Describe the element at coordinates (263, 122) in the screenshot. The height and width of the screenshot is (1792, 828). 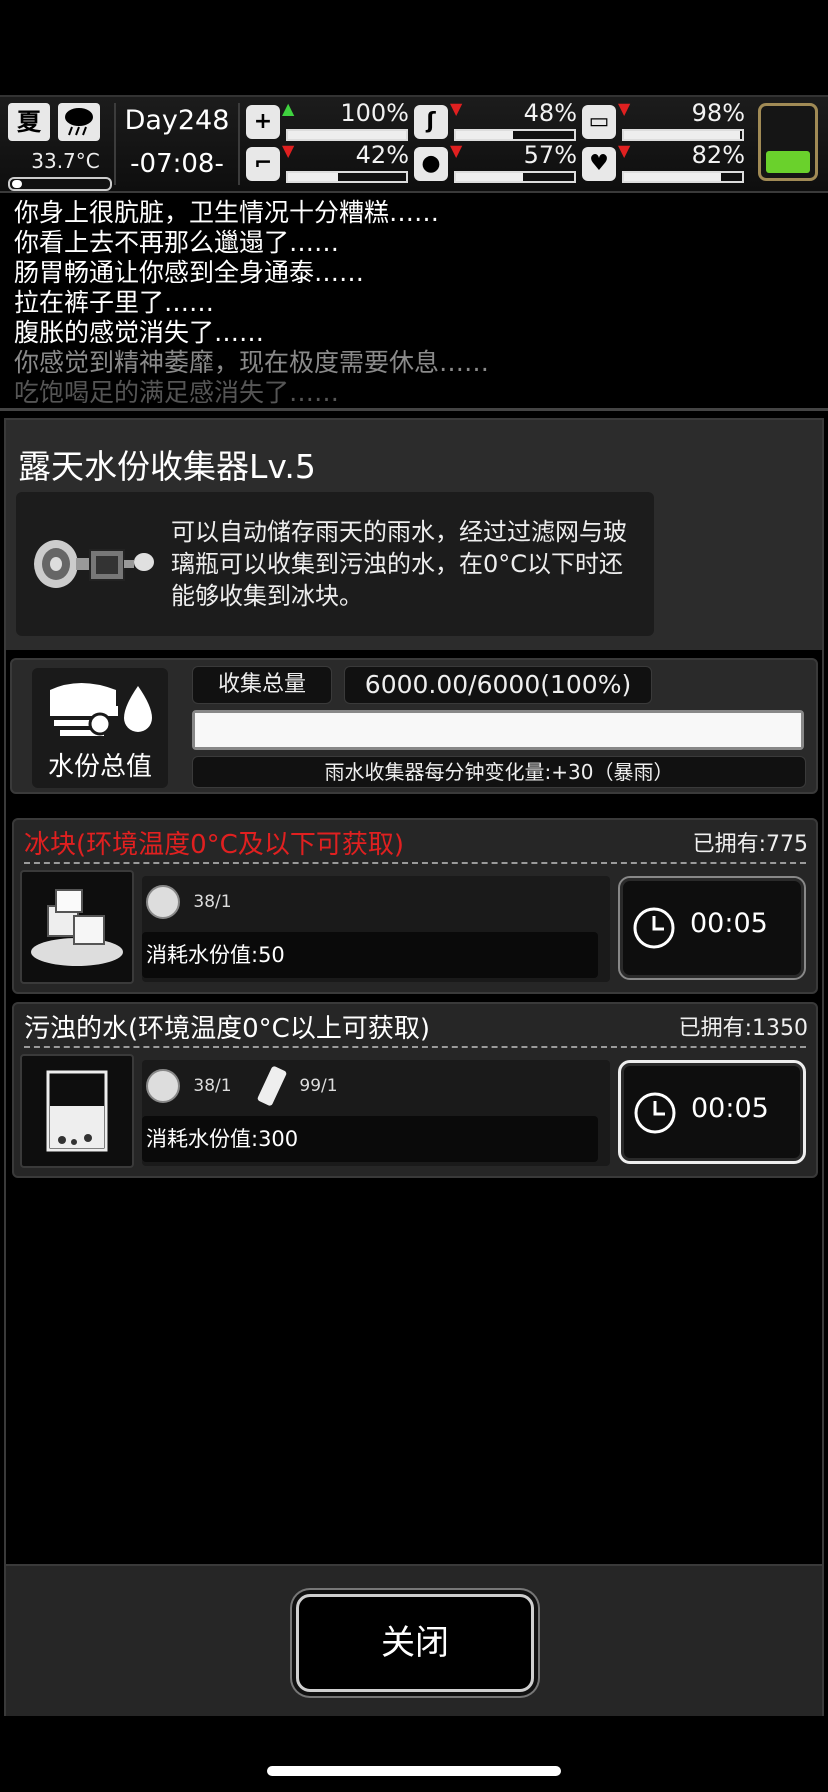
I see `first-aid-icon: +` at that location.